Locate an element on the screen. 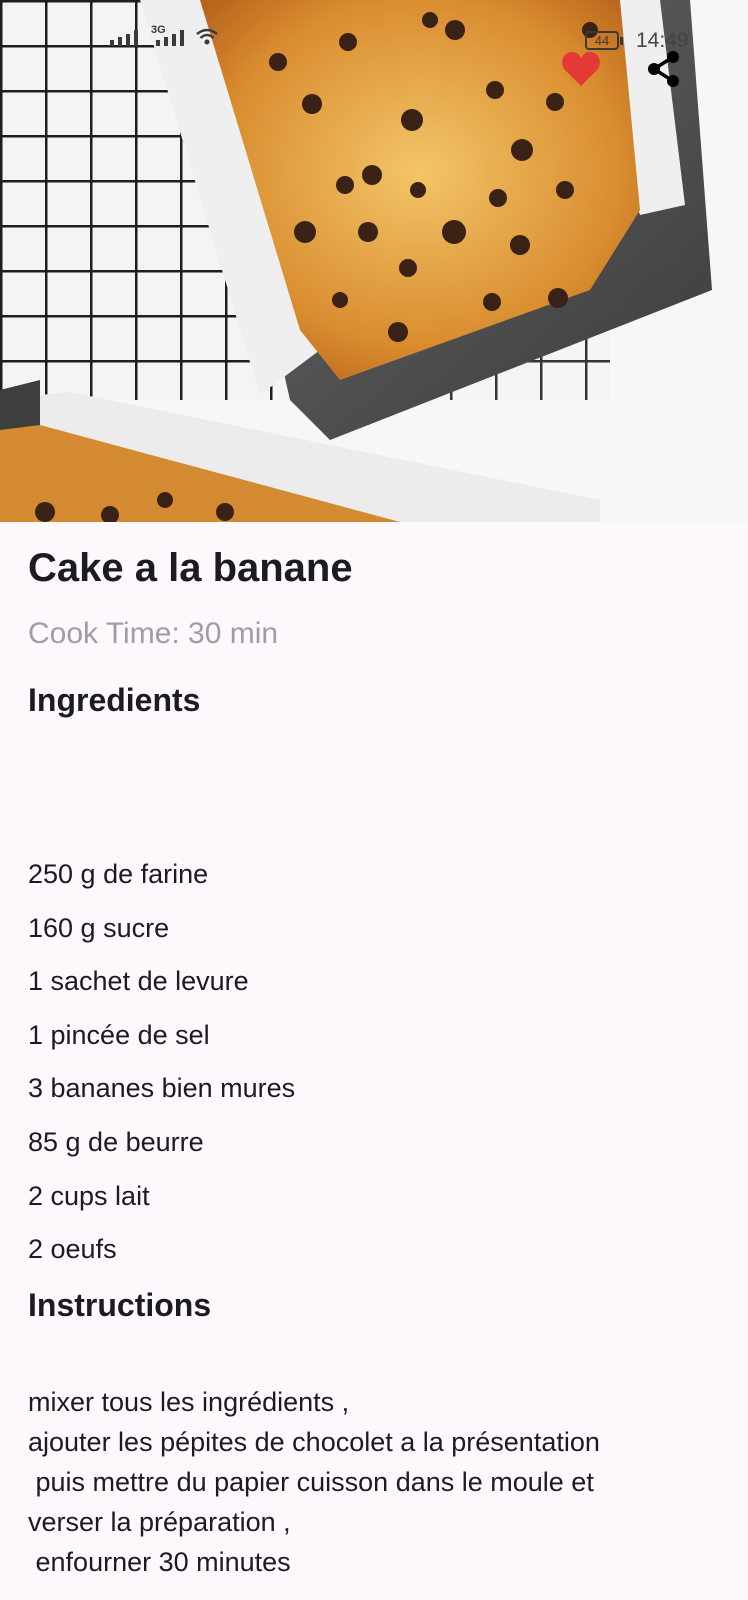 The width and height of the screenshot is (748, 1600). ingredient-item: 3 bananes bien mures is located at coordinates (162, 1088).